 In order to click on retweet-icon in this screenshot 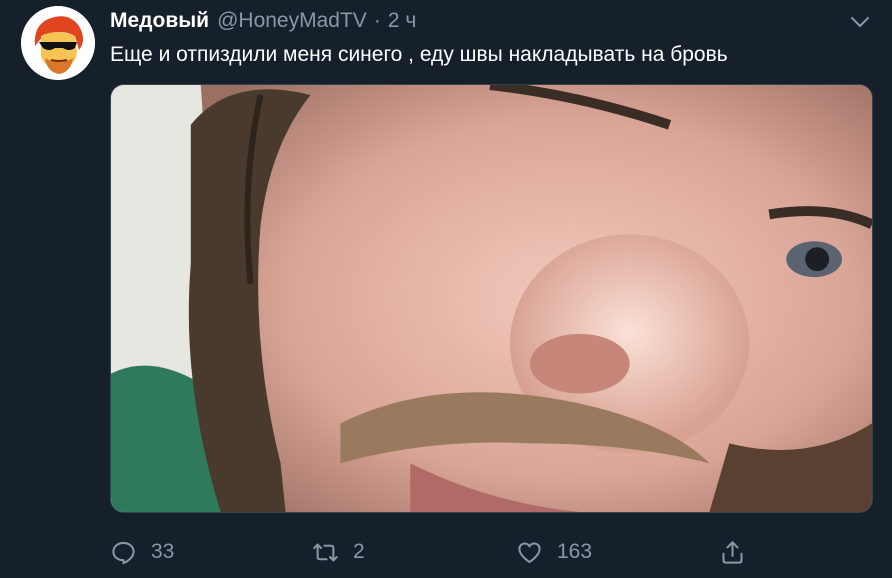, I will do `click(325, 552)`.